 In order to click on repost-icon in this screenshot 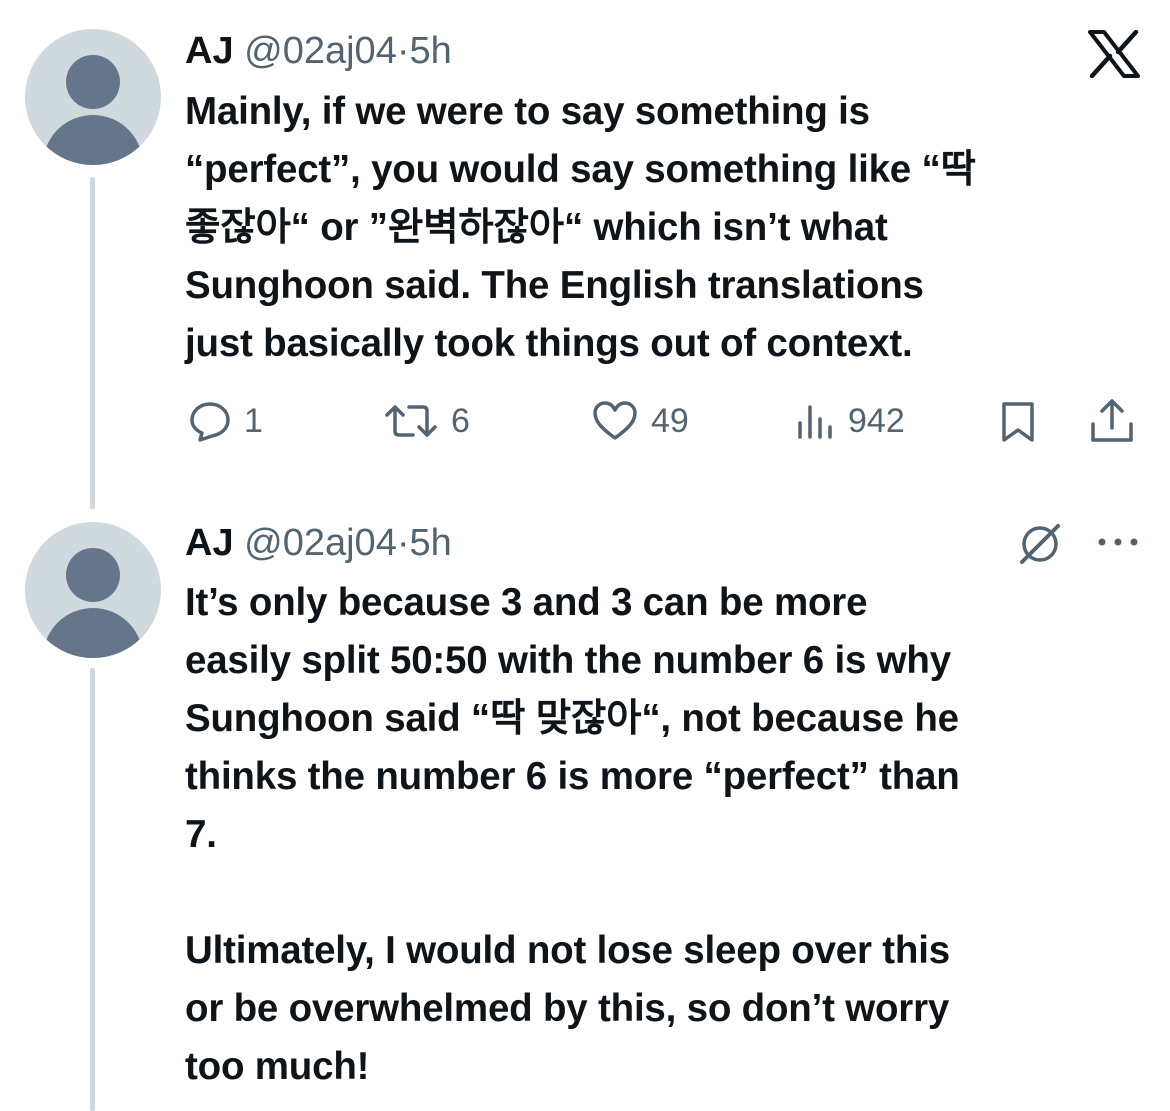, I will do `click(411, 421)`.